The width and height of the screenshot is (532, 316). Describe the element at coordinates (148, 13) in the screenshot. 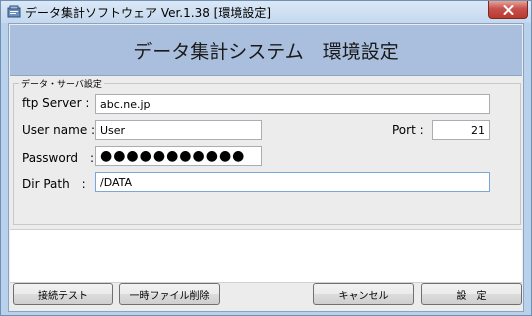

I see `window-title: データ集計ソフトウェア Ver.1.38 [環境設定]` at that location.